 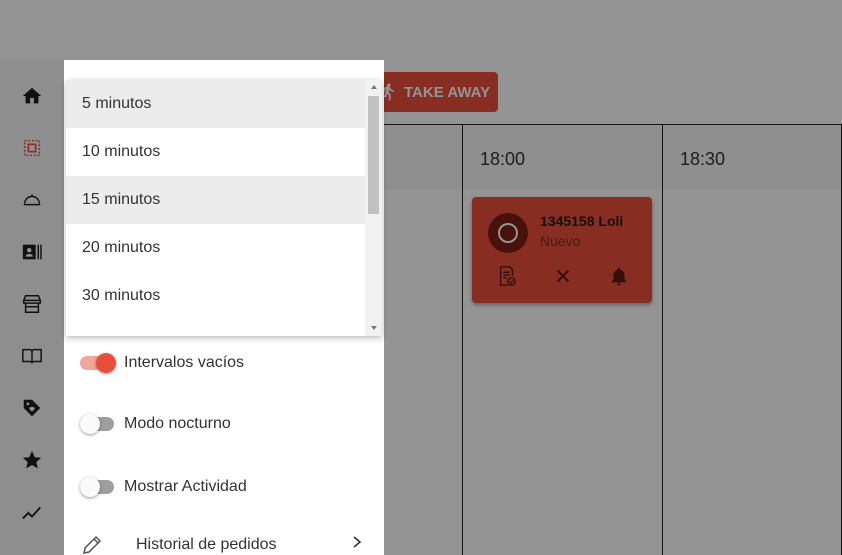 What do you see at coordinates (357, 542) in the screenshot?
I see `chevron-right-icon` at bounding box center [357, 542].